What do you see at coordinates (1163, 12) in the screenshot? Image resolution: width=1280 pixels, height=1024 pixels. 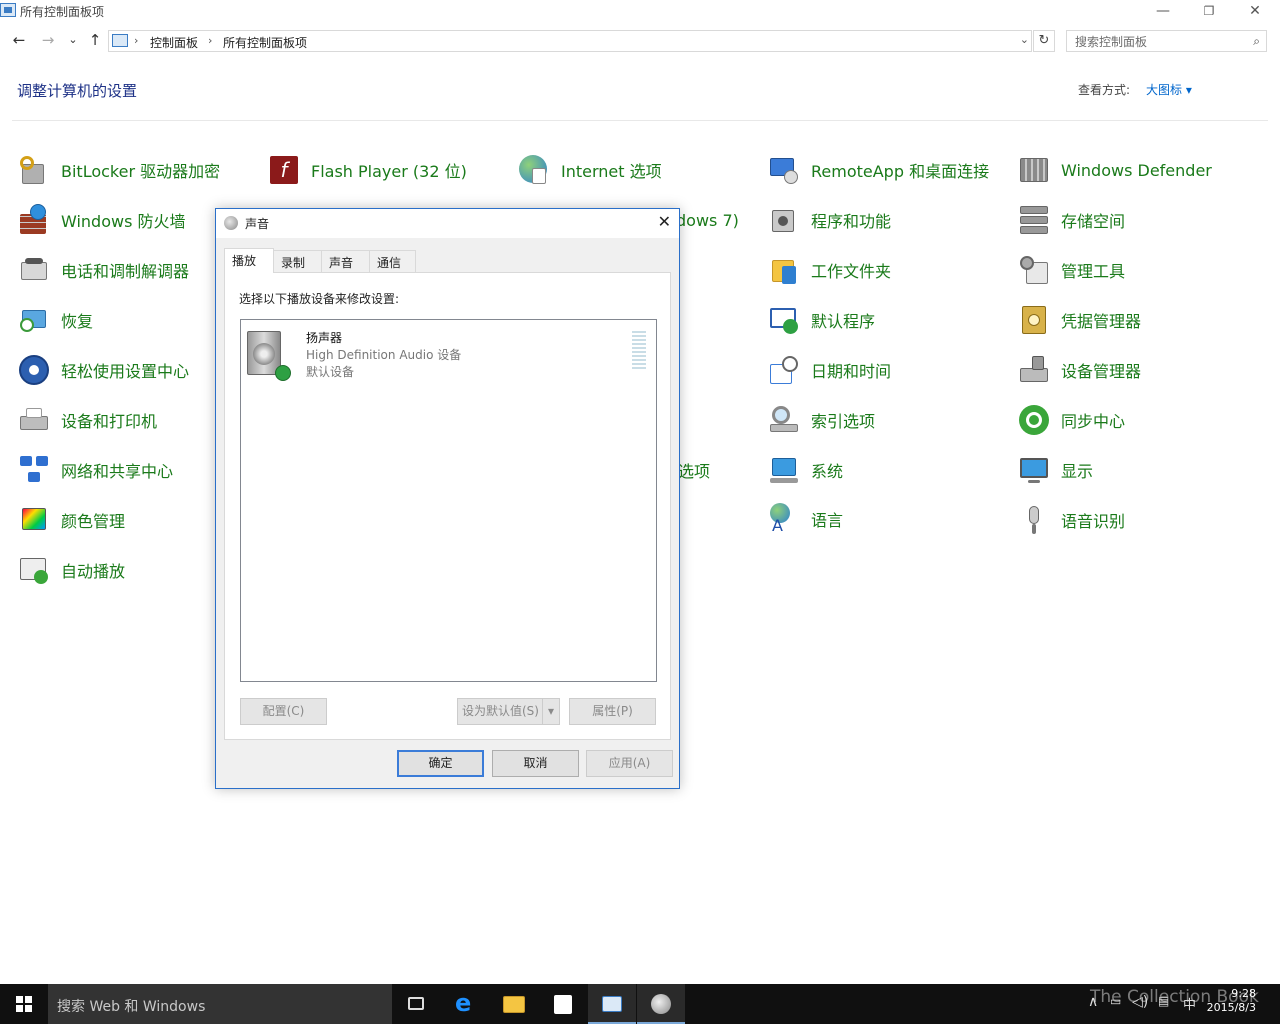 I see `minimize-button: —` at bounding box center [1163, 12].